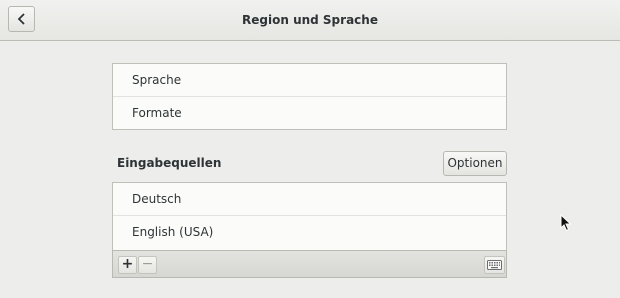 This screenshot has width=620, height=298. Describe the element at coordinates (309, 113) in the screenshot. I see `list-item-formate: Formate` at that location.